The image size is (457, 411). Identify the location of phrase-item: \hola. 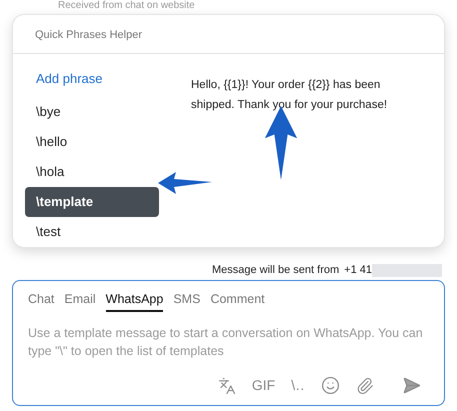
(92, 172).